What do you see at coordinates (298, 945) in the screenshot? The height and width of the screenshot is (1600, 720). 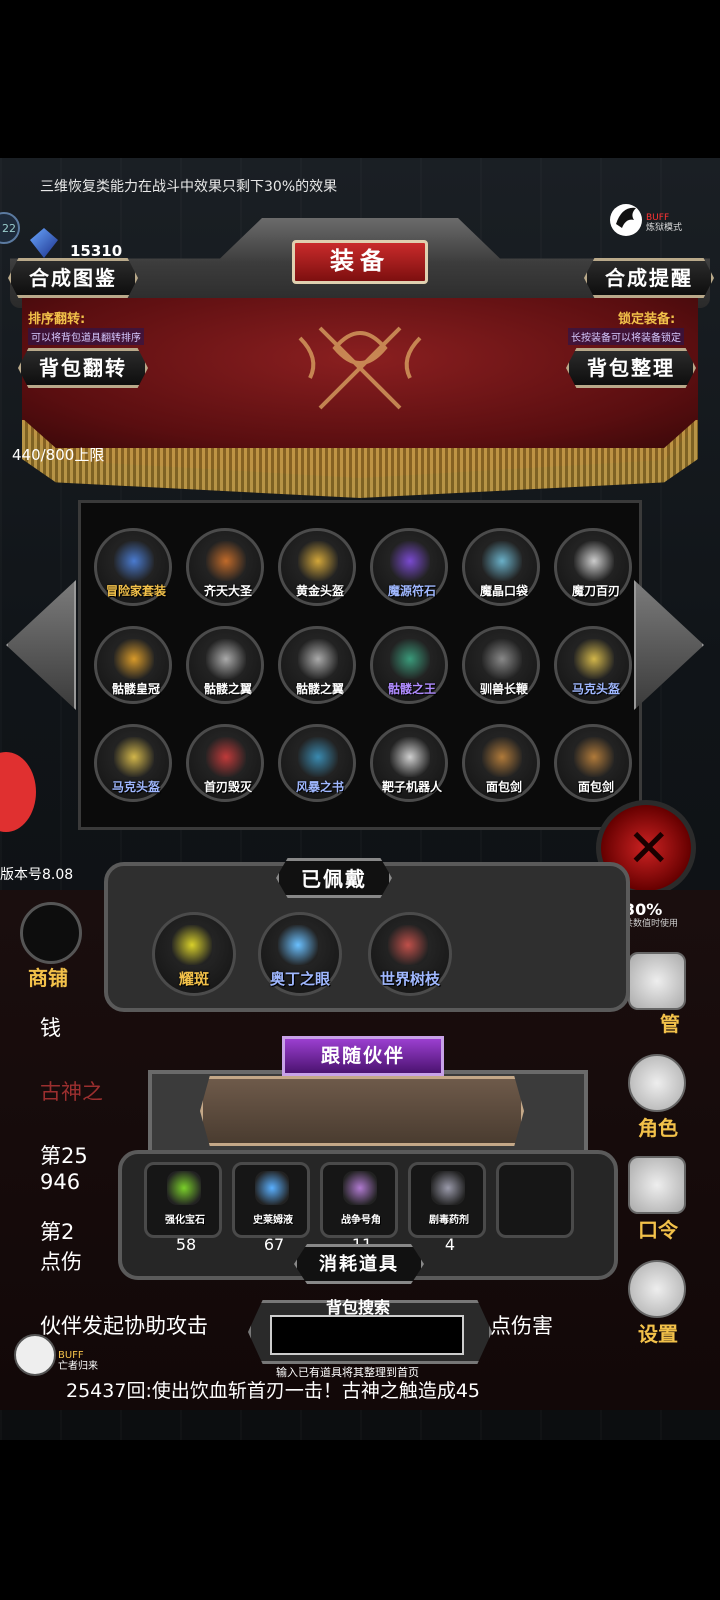 I see `equipped-art-icon` at bounding box center [298, 945].